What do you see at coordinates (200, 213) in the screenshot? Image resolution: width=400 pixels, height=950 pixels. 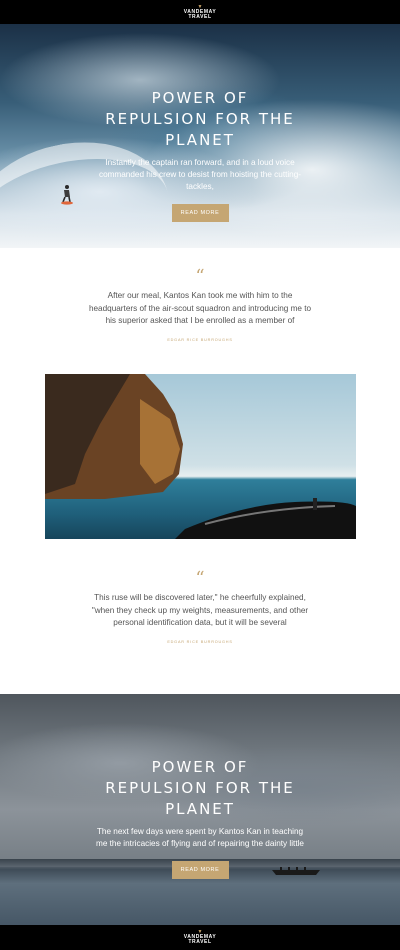 I see `hero1-read-more-button: READ MORE` at bounding box center [200, 213].